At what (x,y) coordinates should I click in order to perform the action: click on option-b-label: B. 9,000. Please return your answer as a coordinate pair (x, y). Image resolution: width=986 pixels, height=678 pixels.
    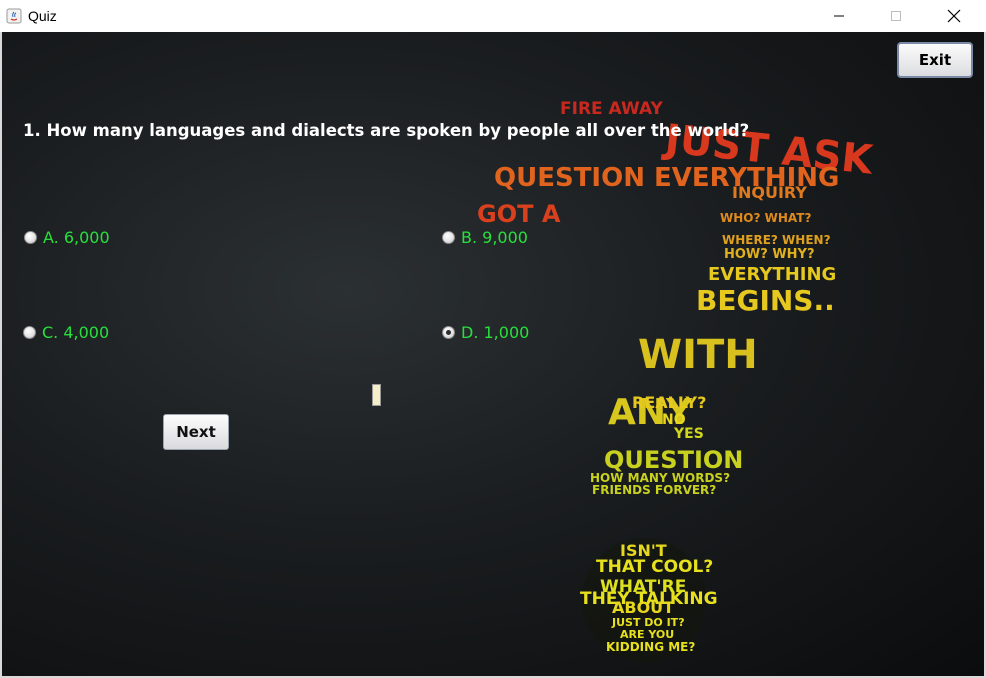
    Looking at the image, I should click on (494, 237).